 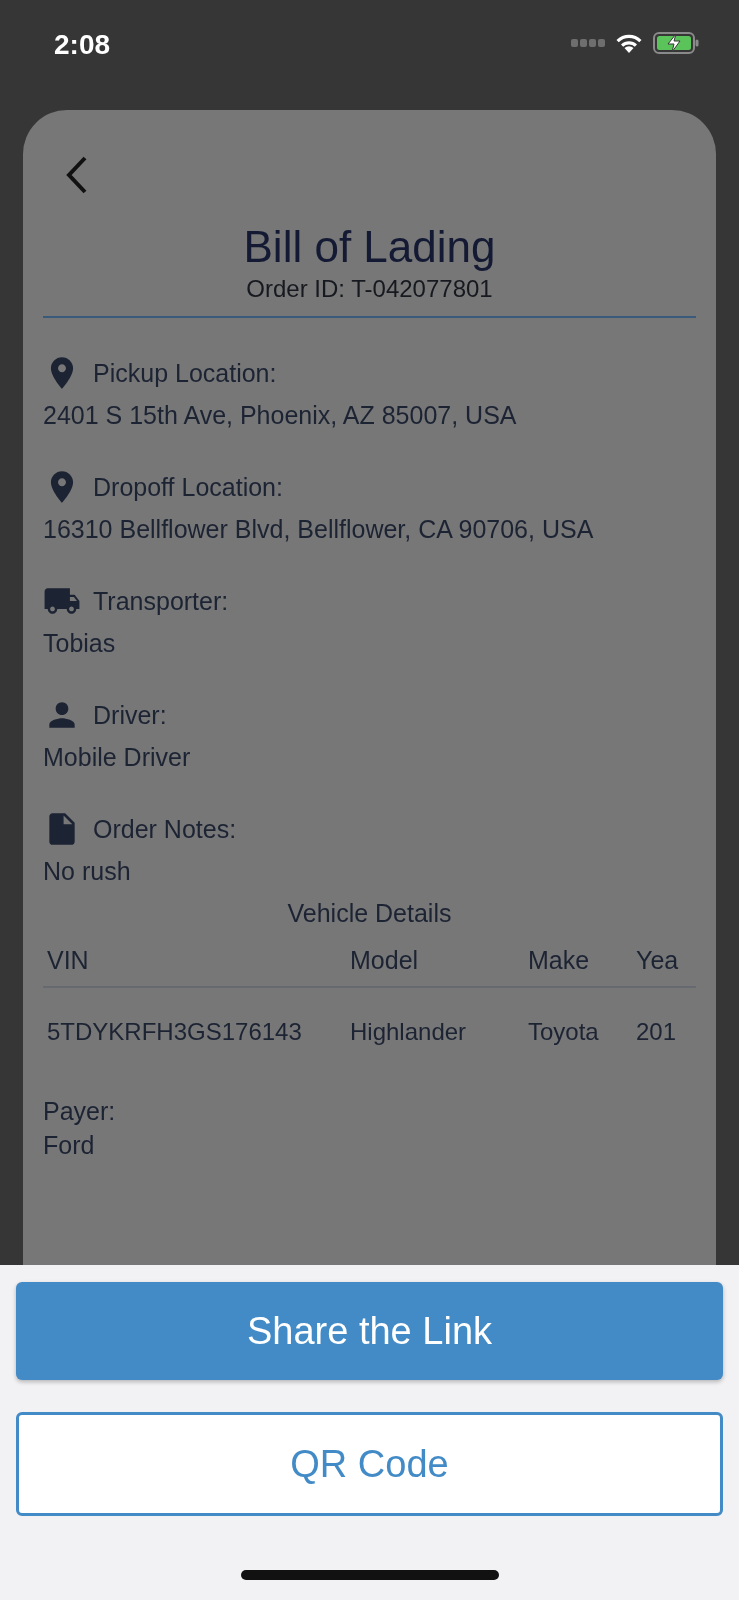 What do you see at coordinates (69, 1145) in the screenshot?
I see `payer-value: Ford` at bounding box center [69, 1145].